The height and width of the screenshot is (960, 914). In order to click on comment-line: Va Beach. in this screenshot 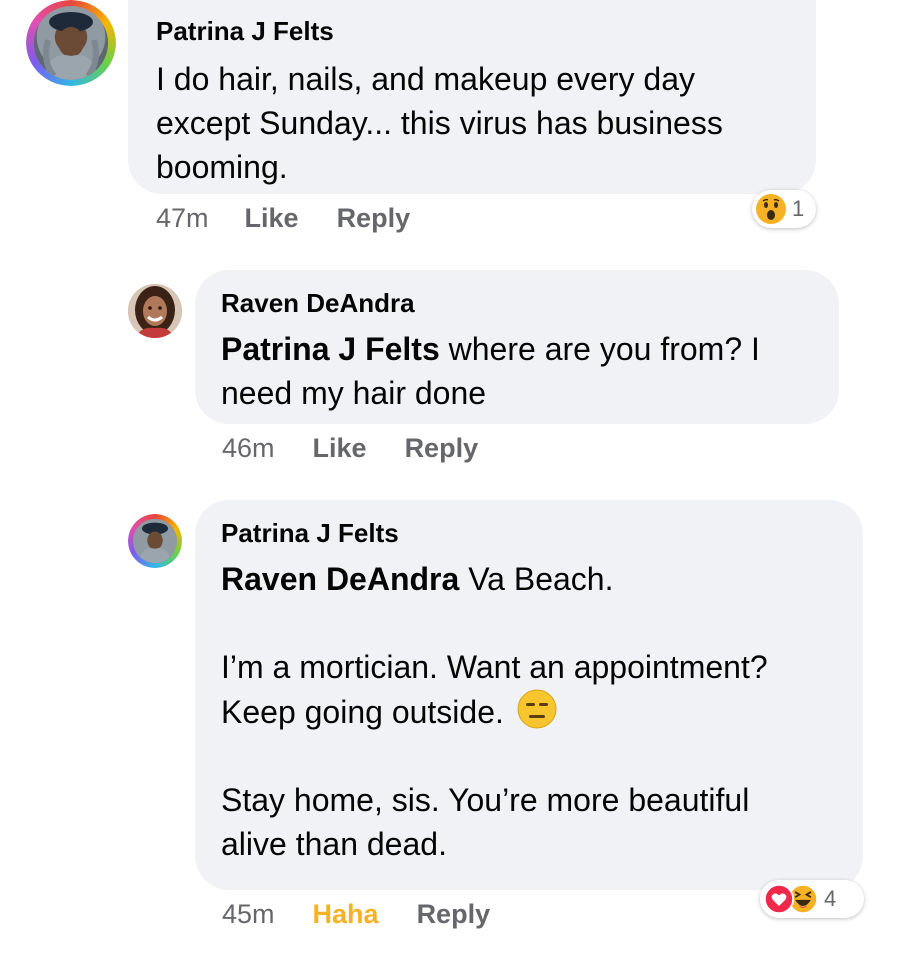, I will do `click(536, 579)`.